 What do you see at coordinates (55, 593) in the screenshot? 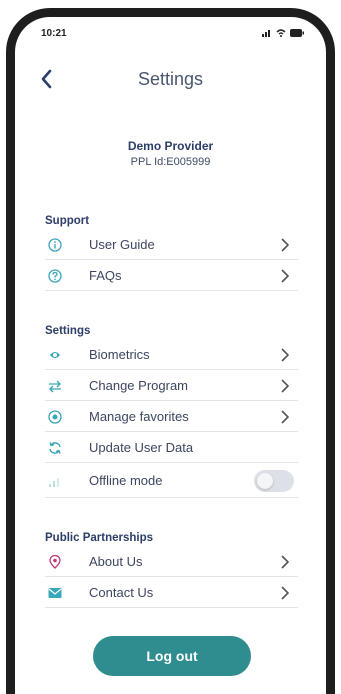
I see `mail-icon` at bounding box center [55, 593].